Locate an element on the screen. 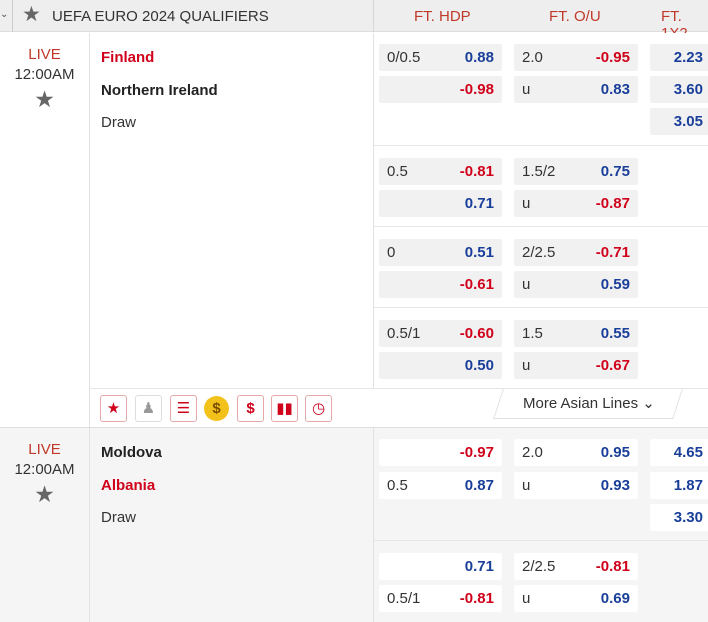 Image resolution: width=708 pixels, height=622 pixels. x12-home-odds: 2.23 is located at coordinates (679, 57).